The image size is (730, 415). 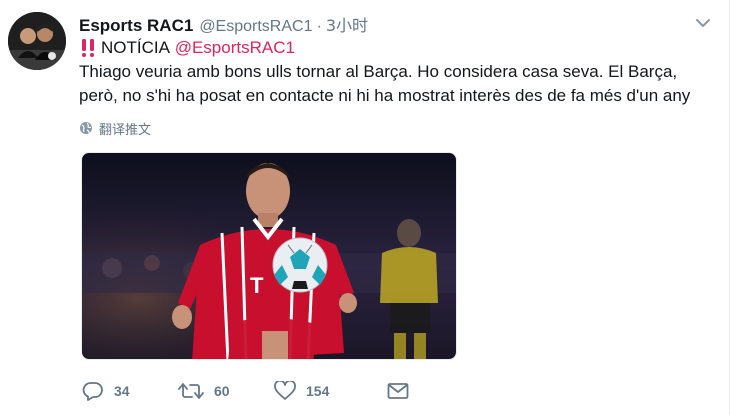 What do you see at coordinates (235, 48) in the screenshot?
I see `mention-link: @EsportsRAC1` at bounding box center [235, 48].